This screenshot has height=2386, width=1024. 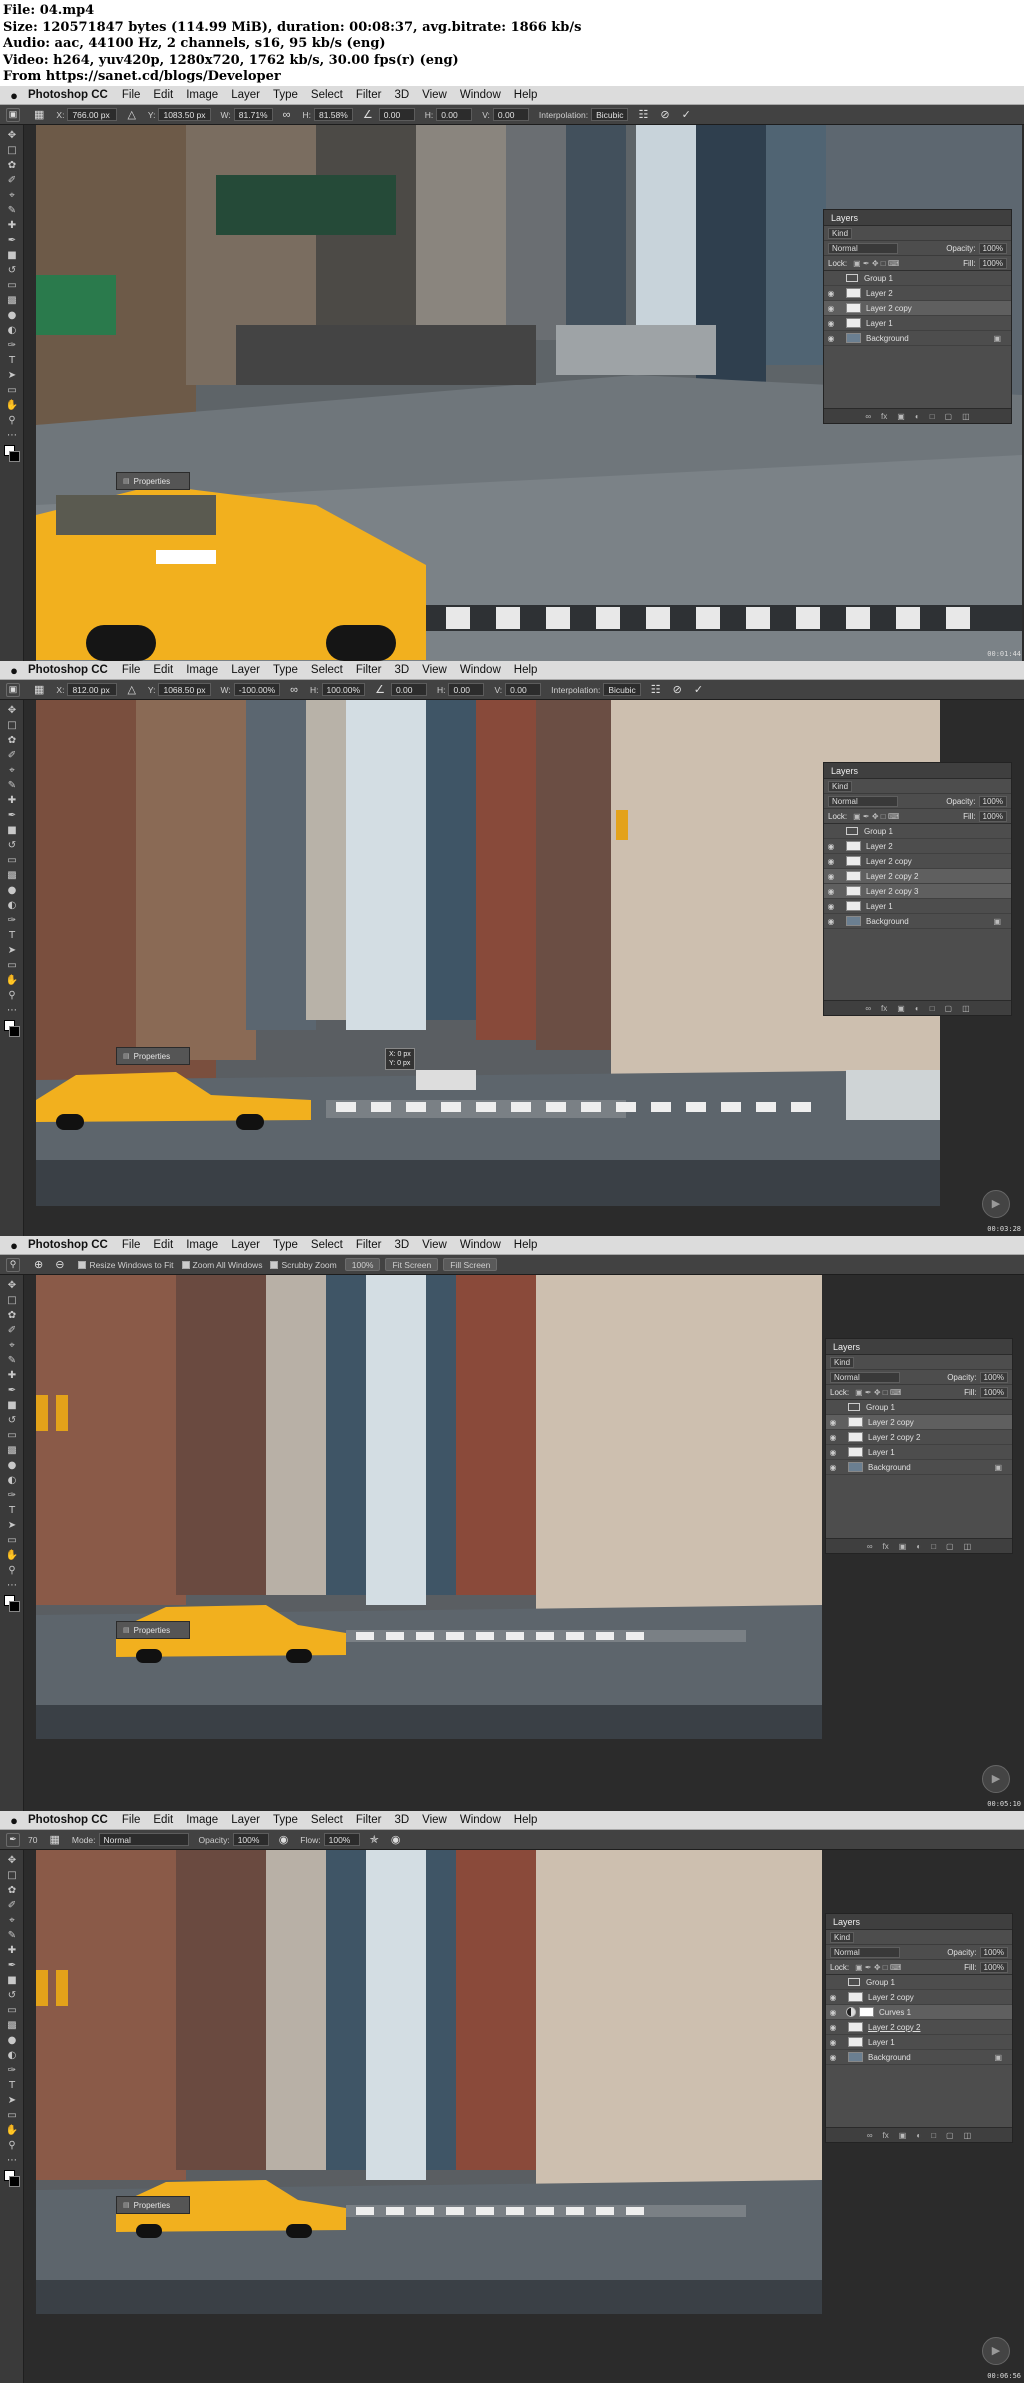 I want to click on app-name: Photoshop CC, so click(x=68, y=670).